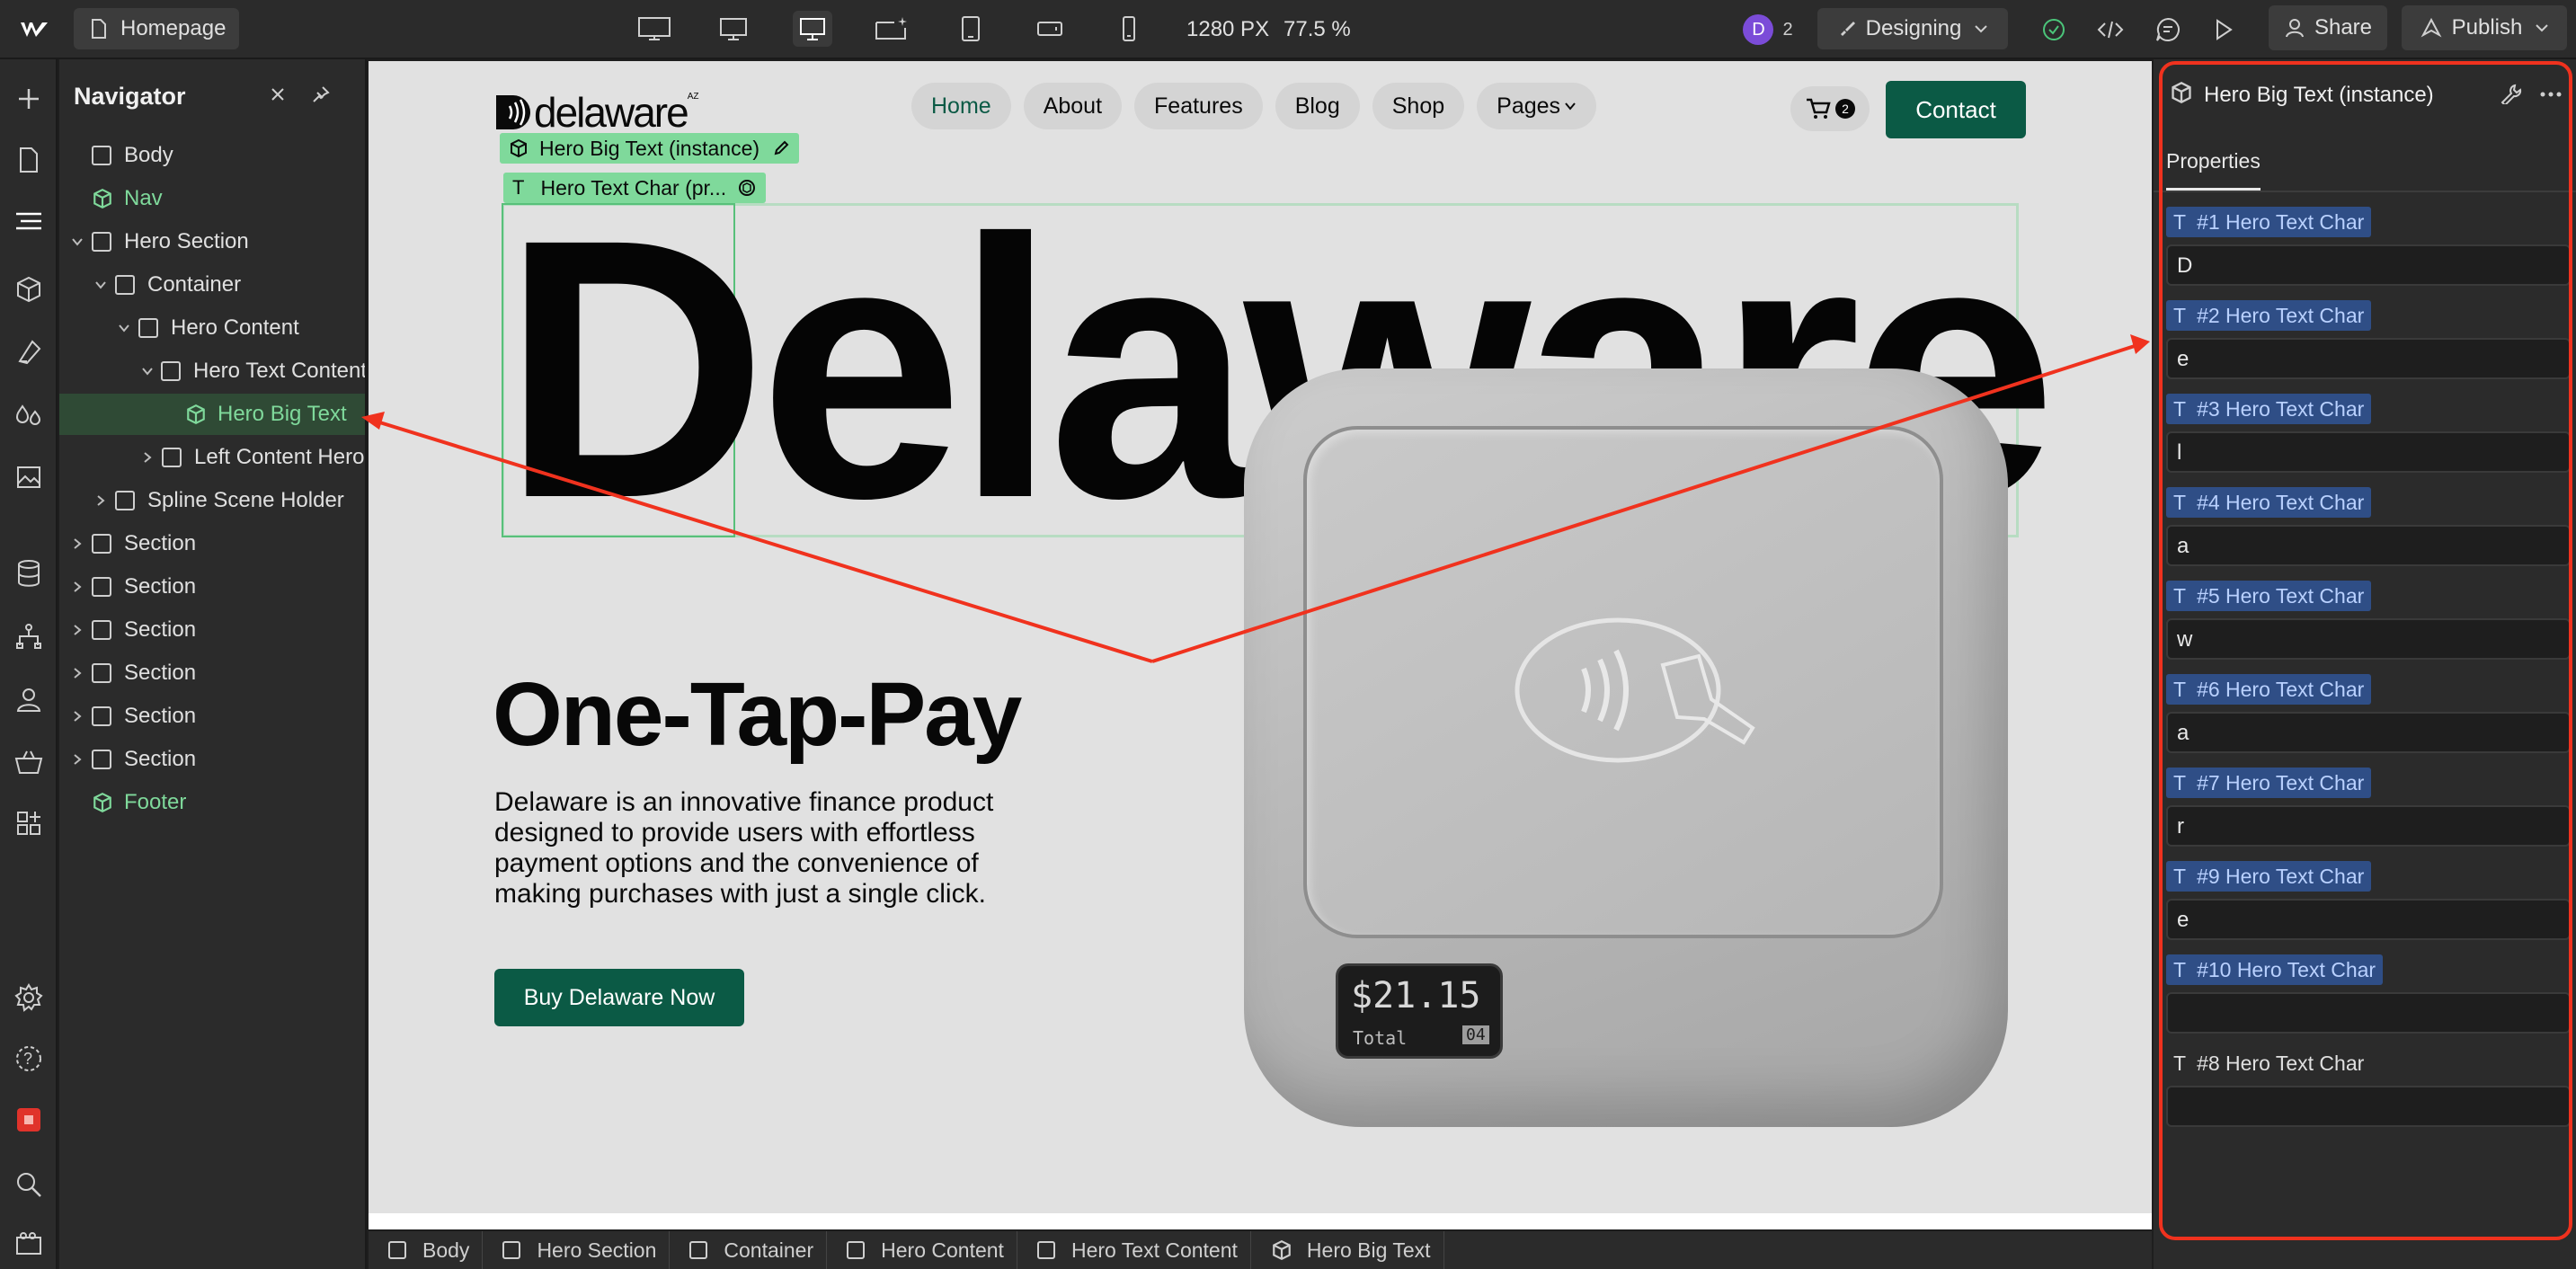 Image resolution: width=2576 pixels, height=1269 pixels. Describe the element at coordinates (29, 636) in the screenshot. I see `logic-icon` at that location.